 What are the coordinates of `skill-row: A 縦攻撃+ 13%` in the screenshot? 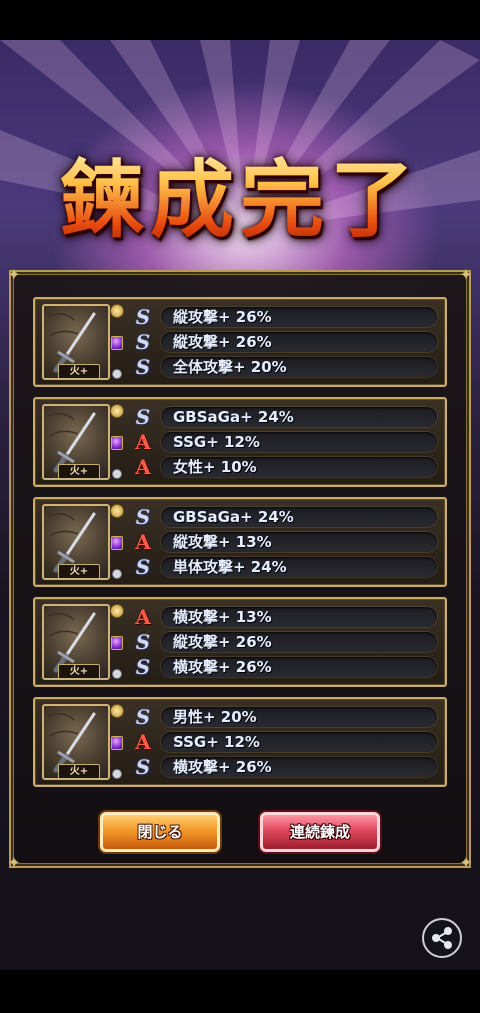 It's located at (286, 542).